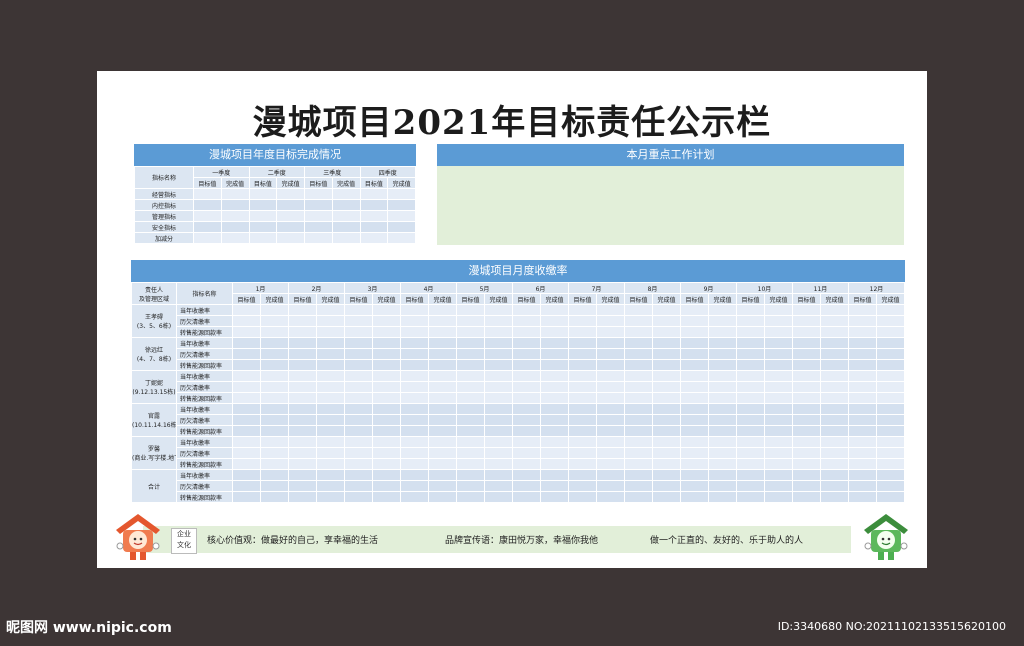 Image resolution: width=1024 pixels, height=646 pixels. I want to click on monthly-row: 转售能源回款率, so click(518, 431).